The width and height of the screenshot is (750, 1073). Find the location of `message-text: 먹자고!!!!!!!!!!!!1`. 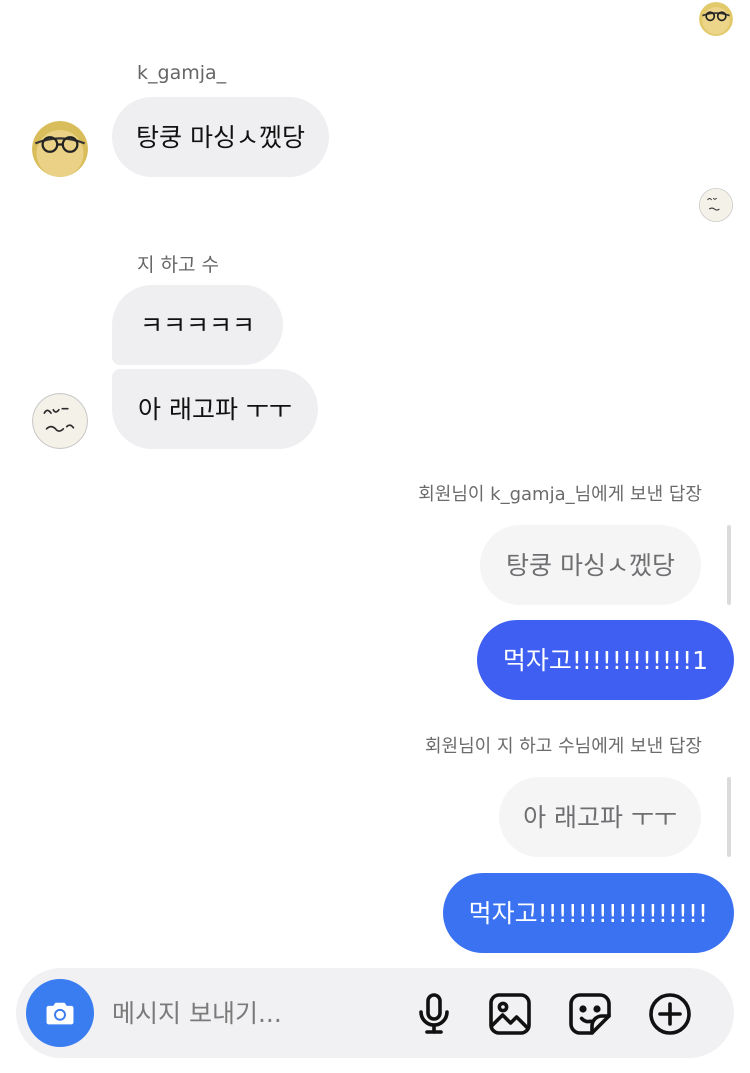

message-text: 먹자고!!!!!!!!!!!!1 is located at coordinates (605, 660).